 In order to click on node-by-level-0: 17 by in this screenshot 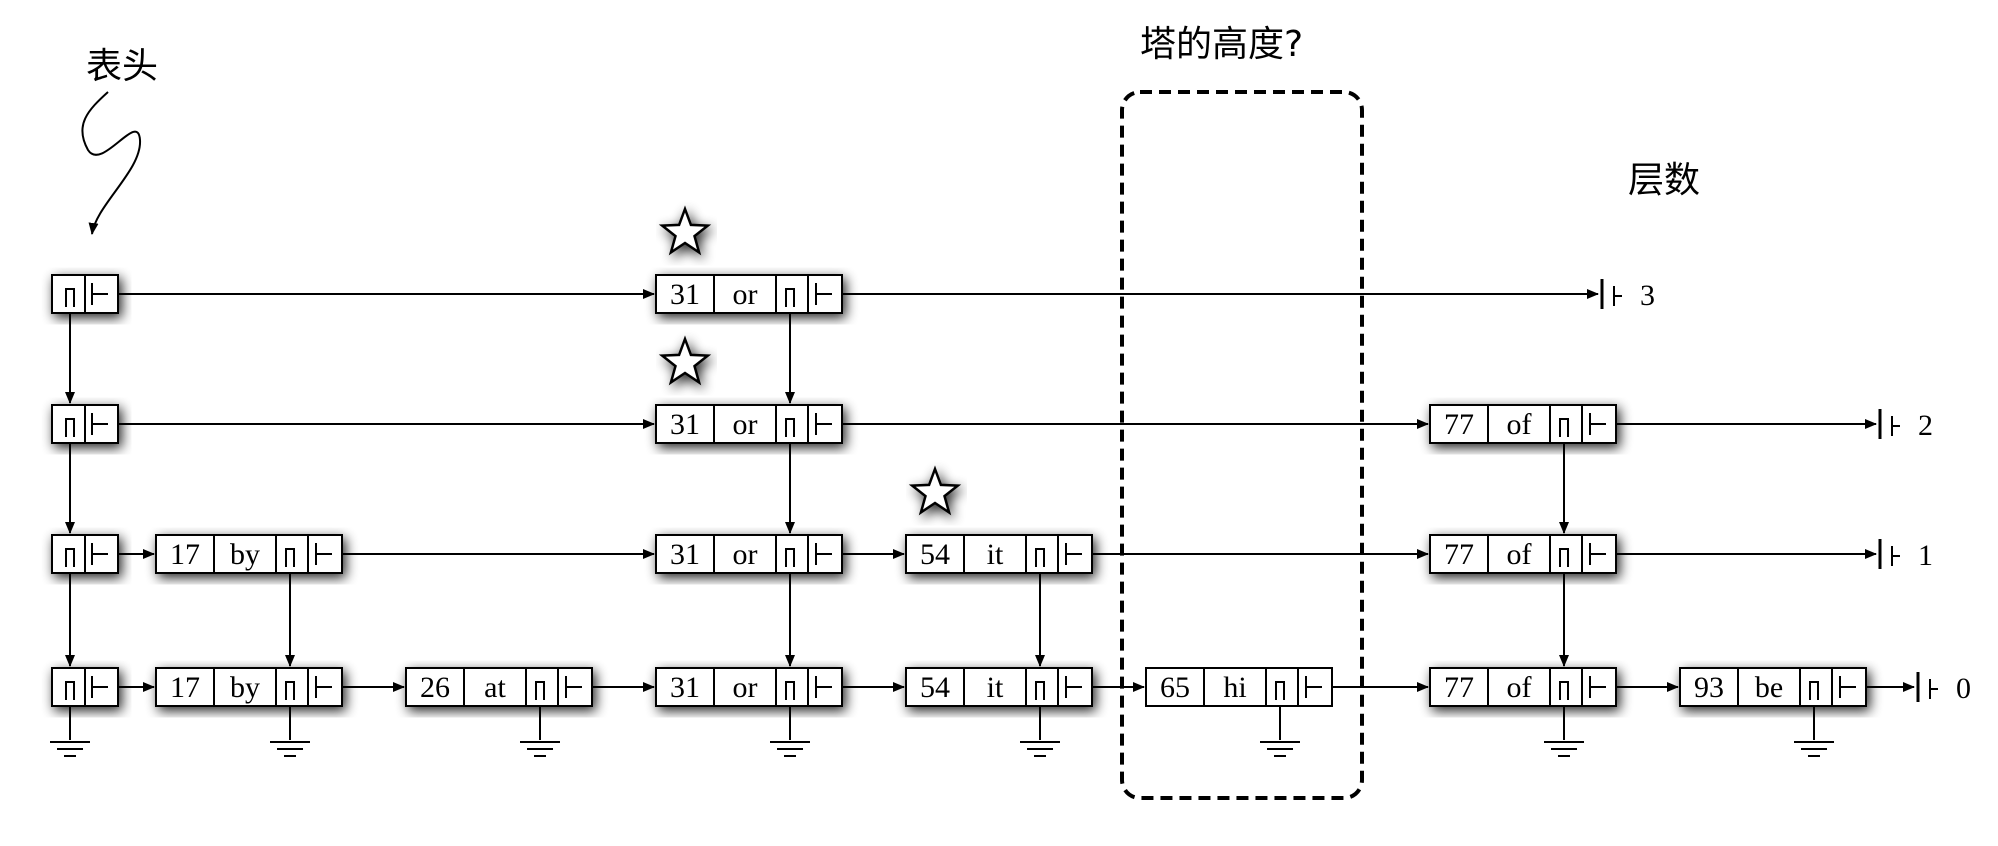, I will do `click(249, 687)`.